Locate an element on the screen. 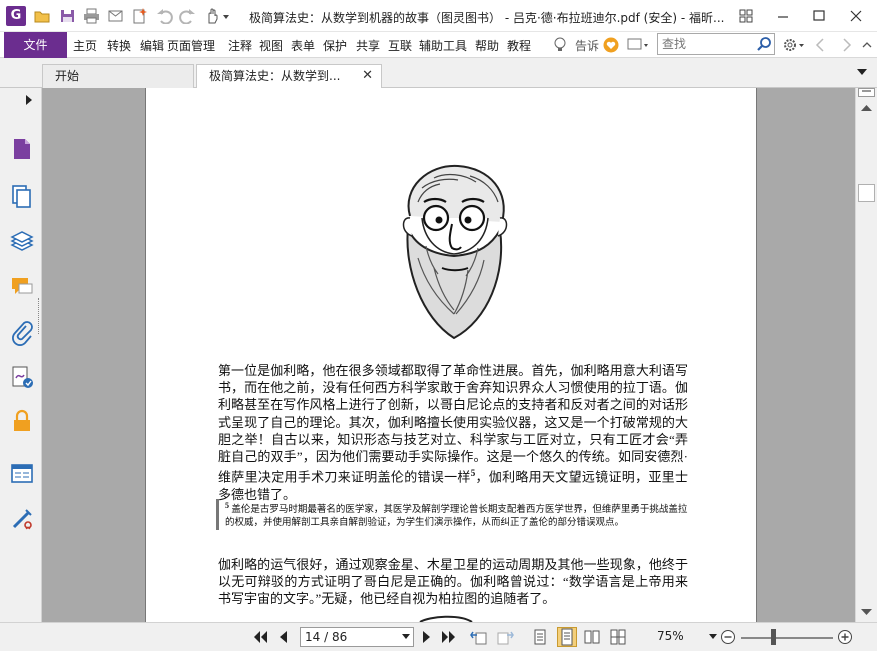 The height and width of the screenshot is (651, 877). close-window-icon is located at coordinates (856, 16).